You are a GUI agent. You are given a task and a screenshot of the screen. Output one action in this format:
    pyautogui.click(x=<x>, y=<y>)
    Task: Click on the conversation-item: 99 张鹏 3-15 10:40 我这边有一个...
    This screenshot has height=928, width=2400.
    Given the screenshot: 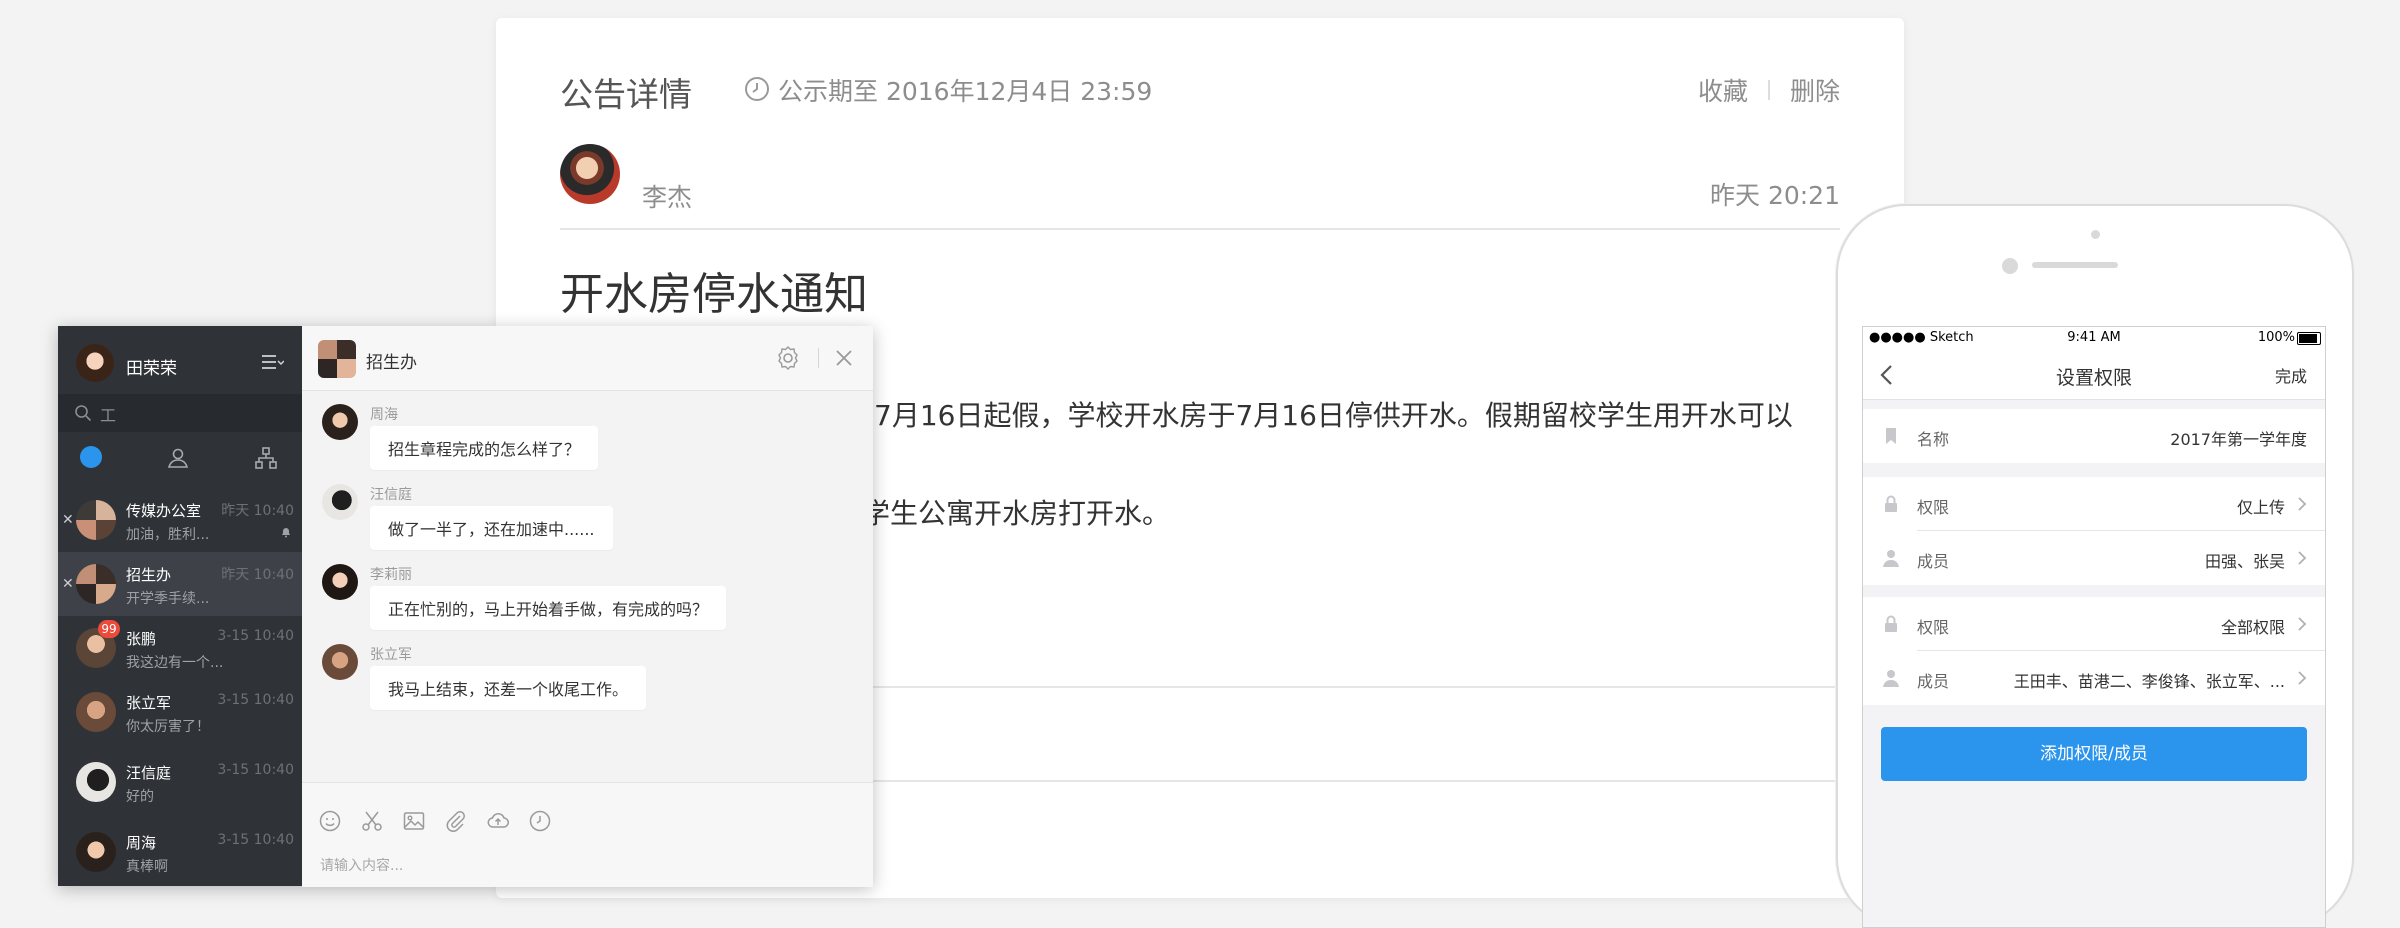 What is the action you would take?
    pyautogui.click(x=180, y=648)
    